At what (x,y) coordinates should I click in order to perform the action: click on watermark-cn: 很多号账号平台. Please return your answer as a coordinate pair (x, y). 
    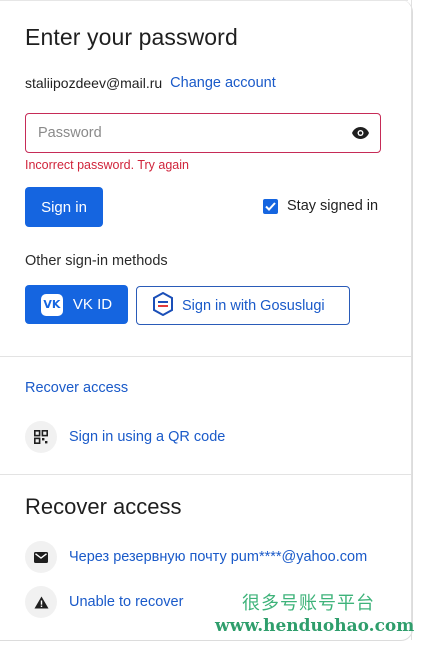
    Looking at the image, I should click on (308, 603).